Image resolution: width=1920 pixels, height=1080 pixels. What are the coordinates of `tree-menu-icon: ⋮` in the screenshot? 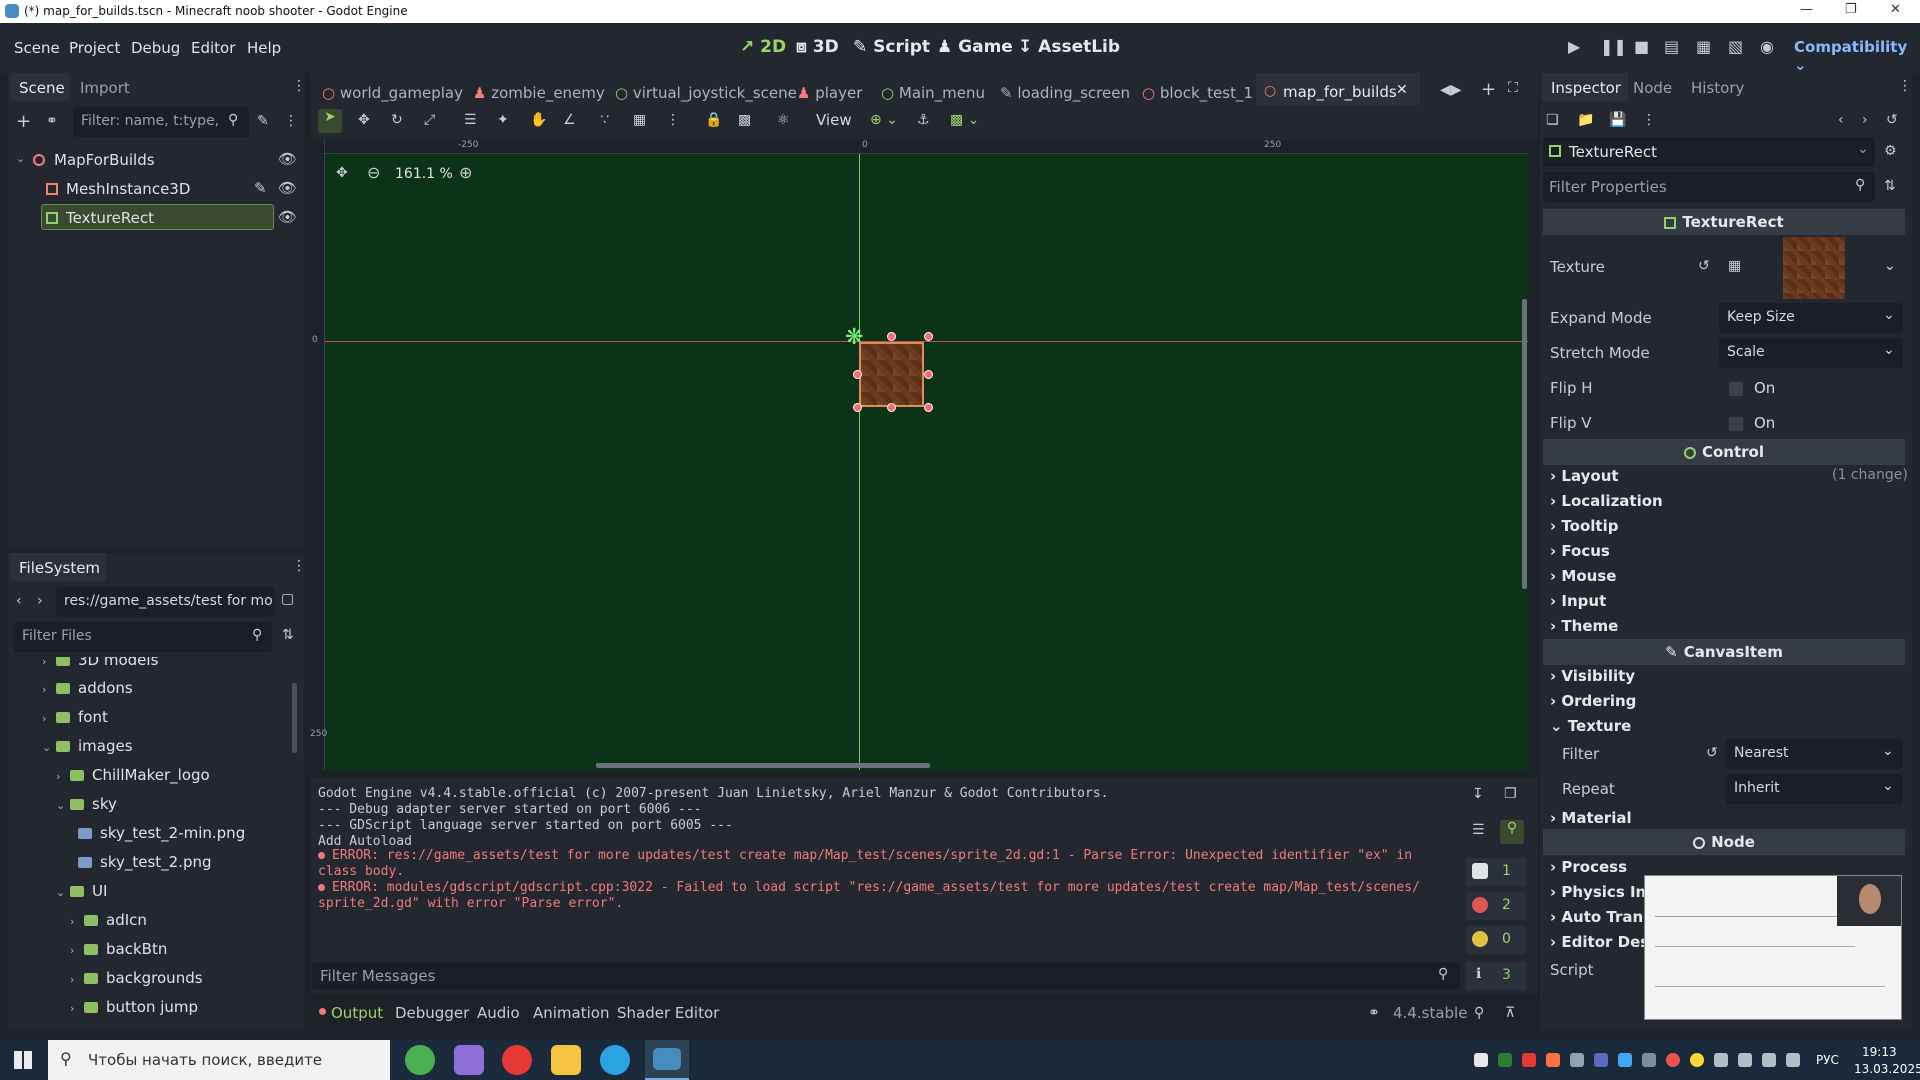 It's located at (291, 121).